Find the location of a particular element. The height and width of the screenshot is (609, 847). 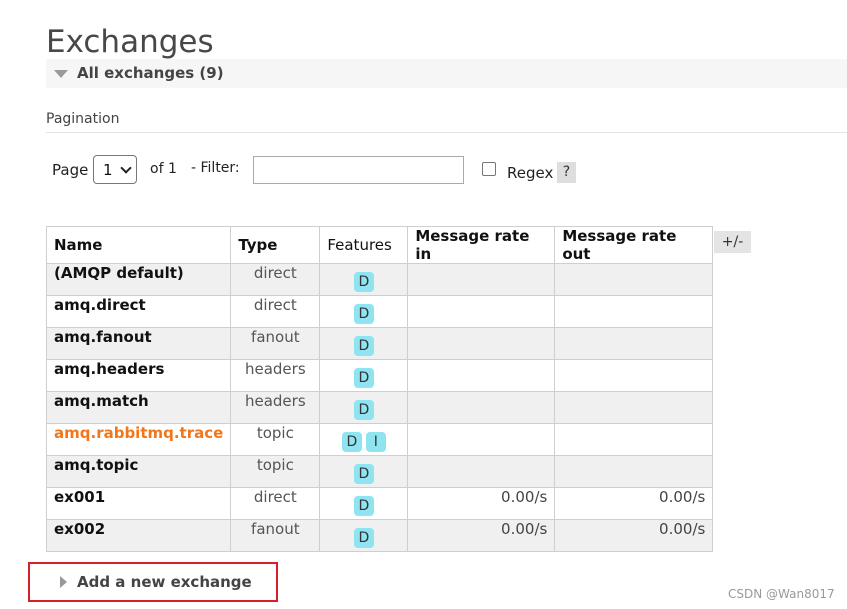

add-exchange-section-toggle: Add a new exchange is located at coordinates (153, 582).